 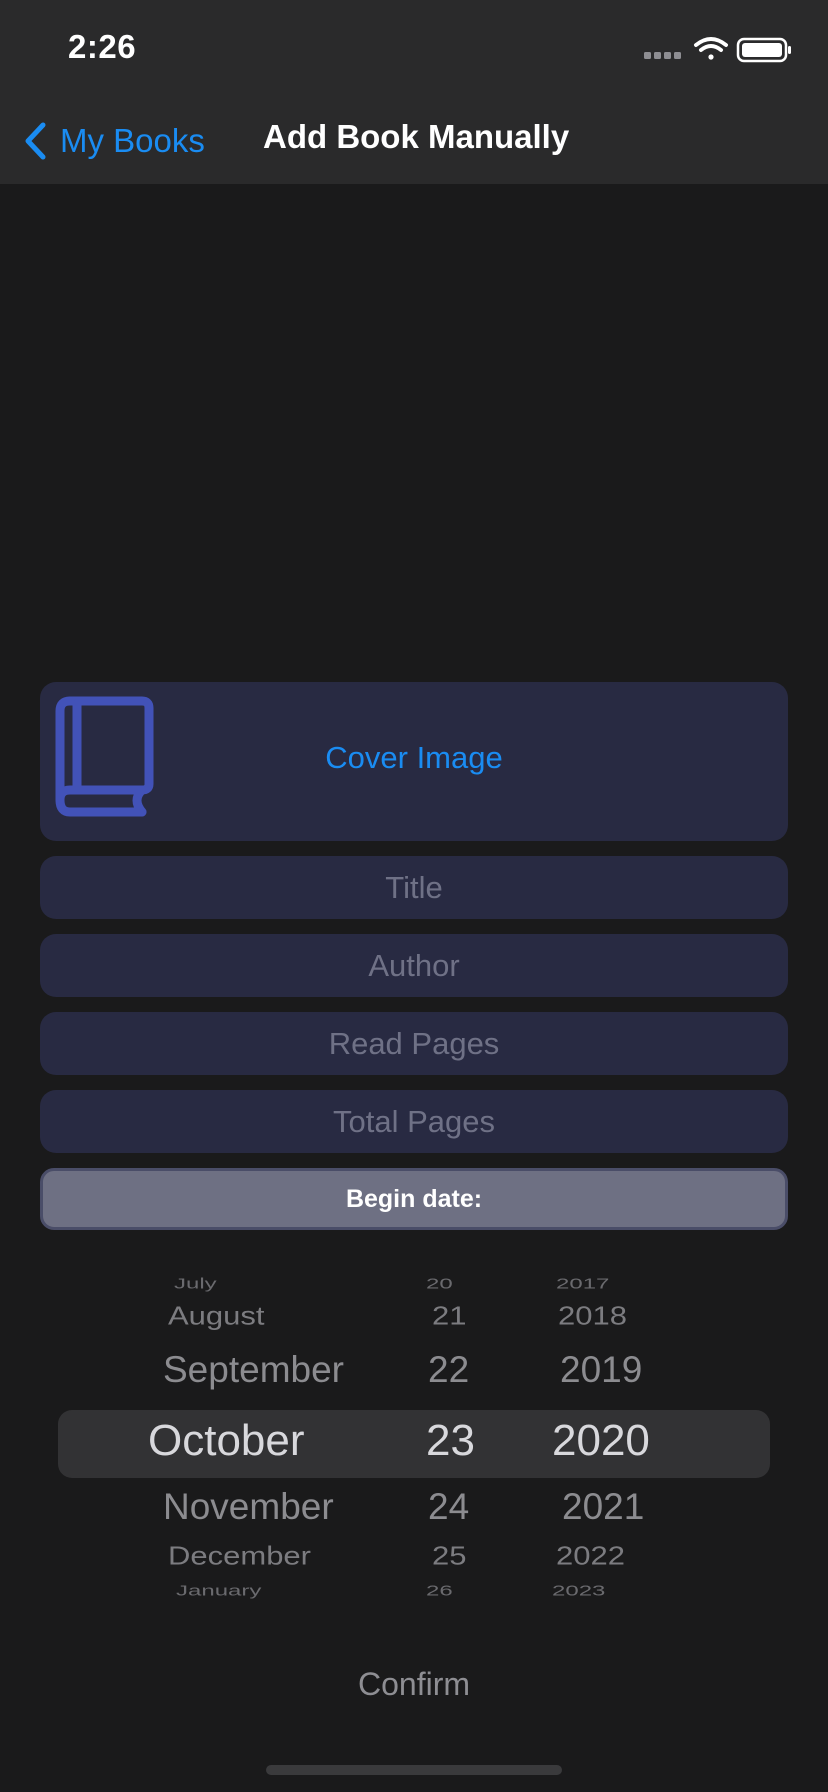 I want to click on title-field-container, so click(x=414, y=887).